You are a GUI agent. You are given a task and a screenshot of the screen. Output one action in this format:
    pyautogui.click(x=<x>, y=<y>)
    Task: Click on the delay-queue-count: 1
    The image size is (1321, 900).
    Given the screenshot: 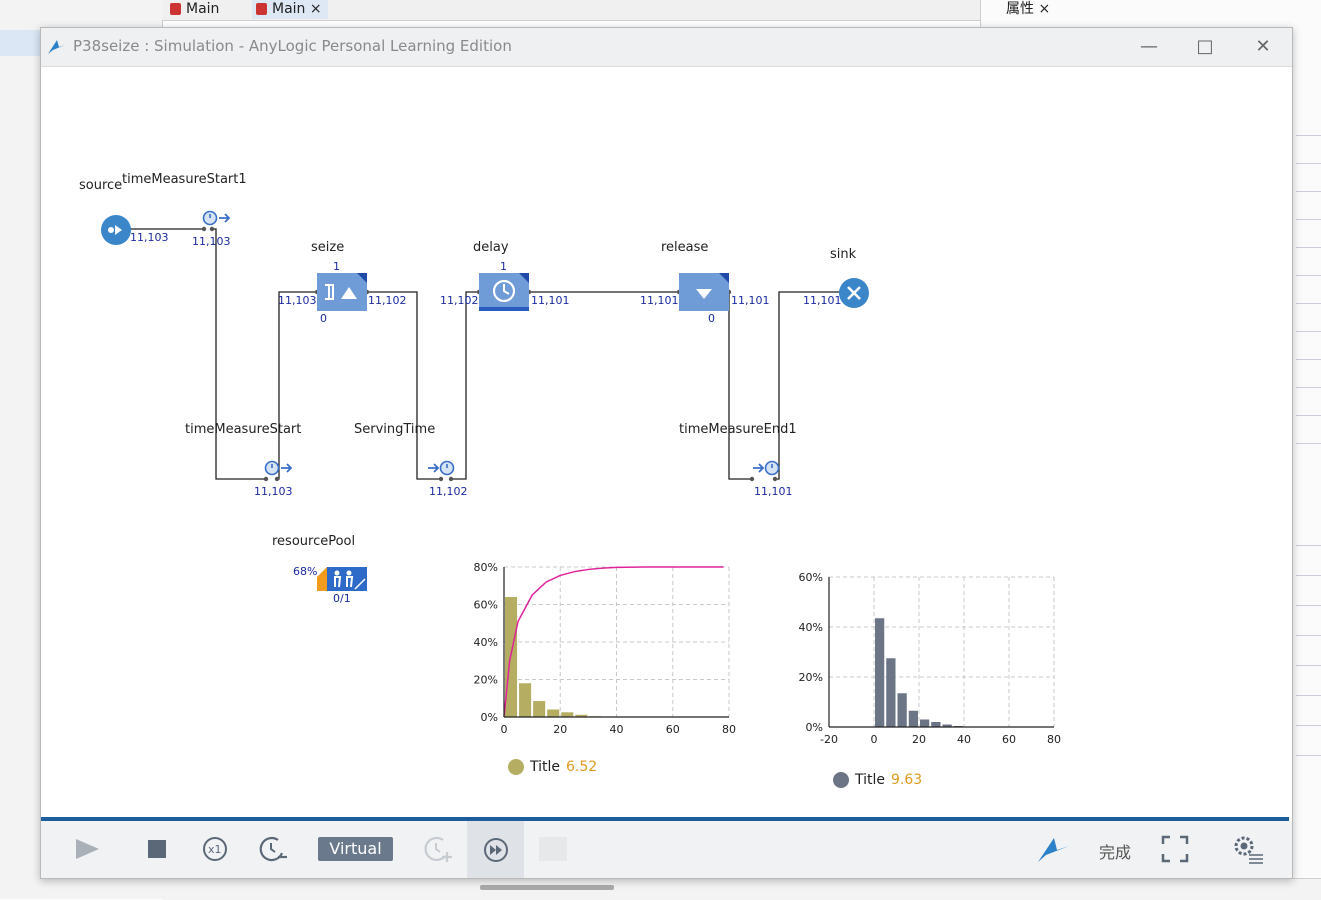 What is the action you would take?
    pyautogui.click(x=503, y=266)
    